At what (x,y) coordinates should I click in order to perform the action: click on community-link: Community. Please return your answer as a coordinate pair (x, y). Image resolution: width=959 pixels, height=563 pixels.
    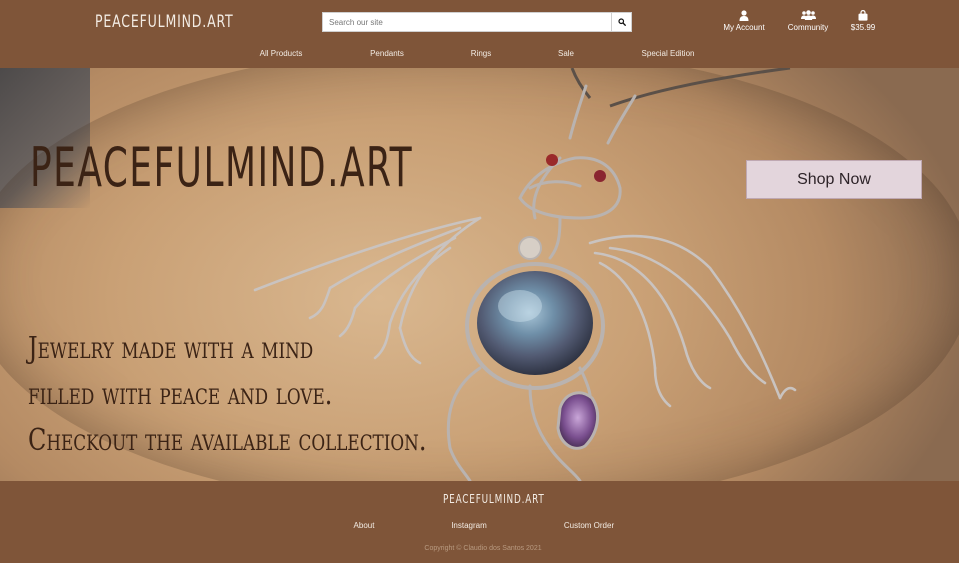
    Looking at the image, I should click on (808, 20).